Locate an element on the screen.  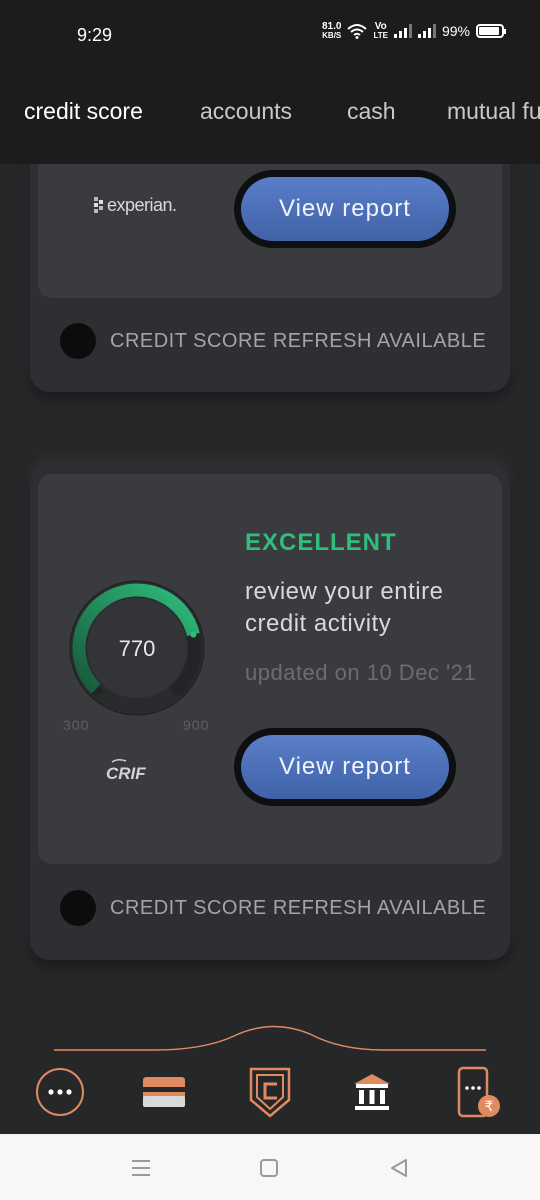
crif-refresh-row: CREDIT SCORE REFRESH AVAILABLE is located at coordinates (273, 908).